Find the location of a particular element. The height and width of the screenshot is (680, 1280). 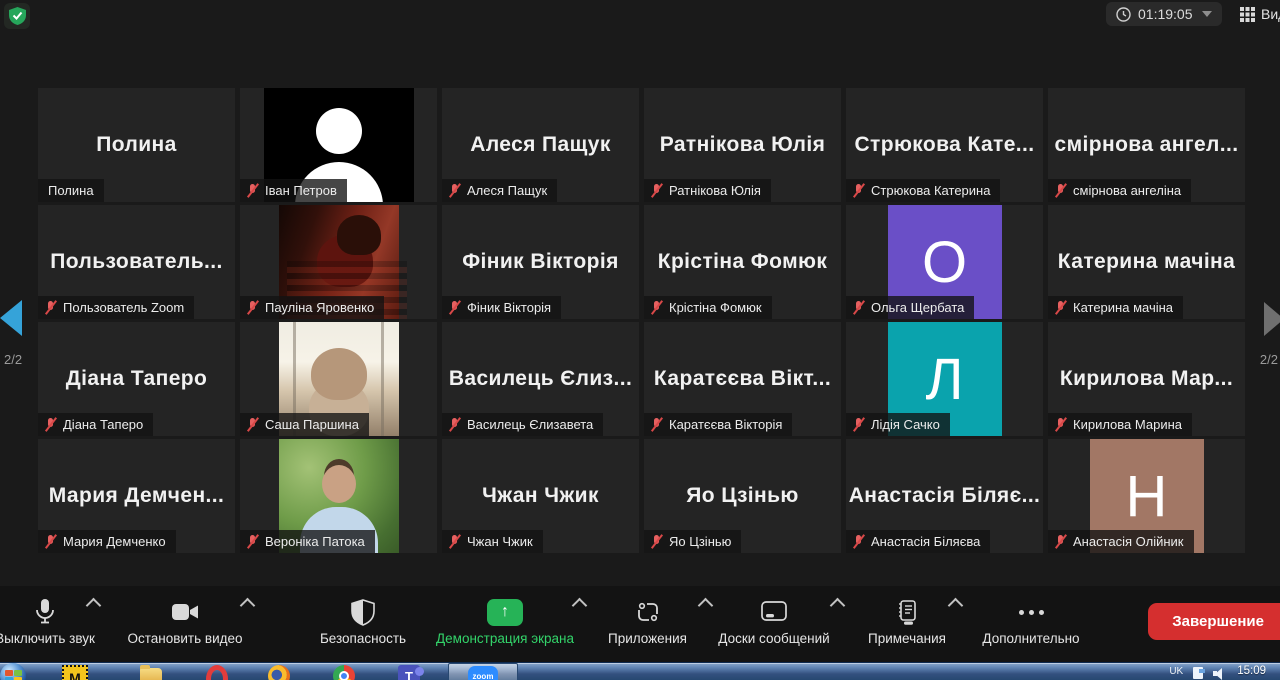

participant-tile: смірнова ангел... смірнова ангеліна is located at coordinates (1146, 145).